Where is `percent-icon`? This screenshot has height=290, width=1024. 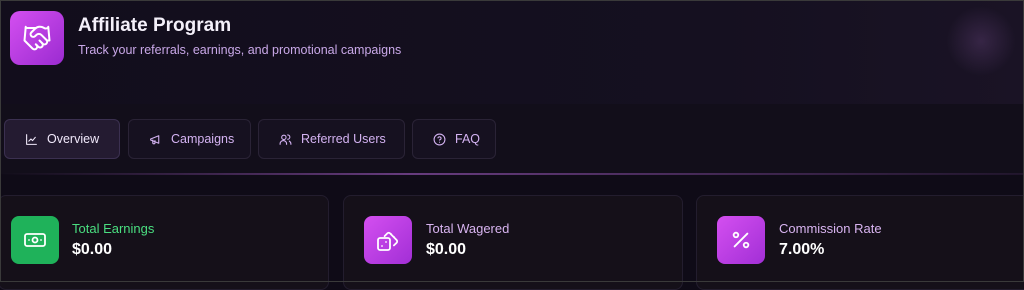 percent-icon is located at coordinates (741, 240).